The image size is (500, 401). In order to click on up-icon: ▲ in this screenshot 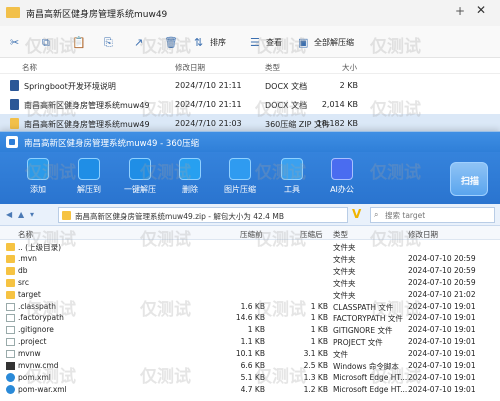, I will do `click(21, 214)`.